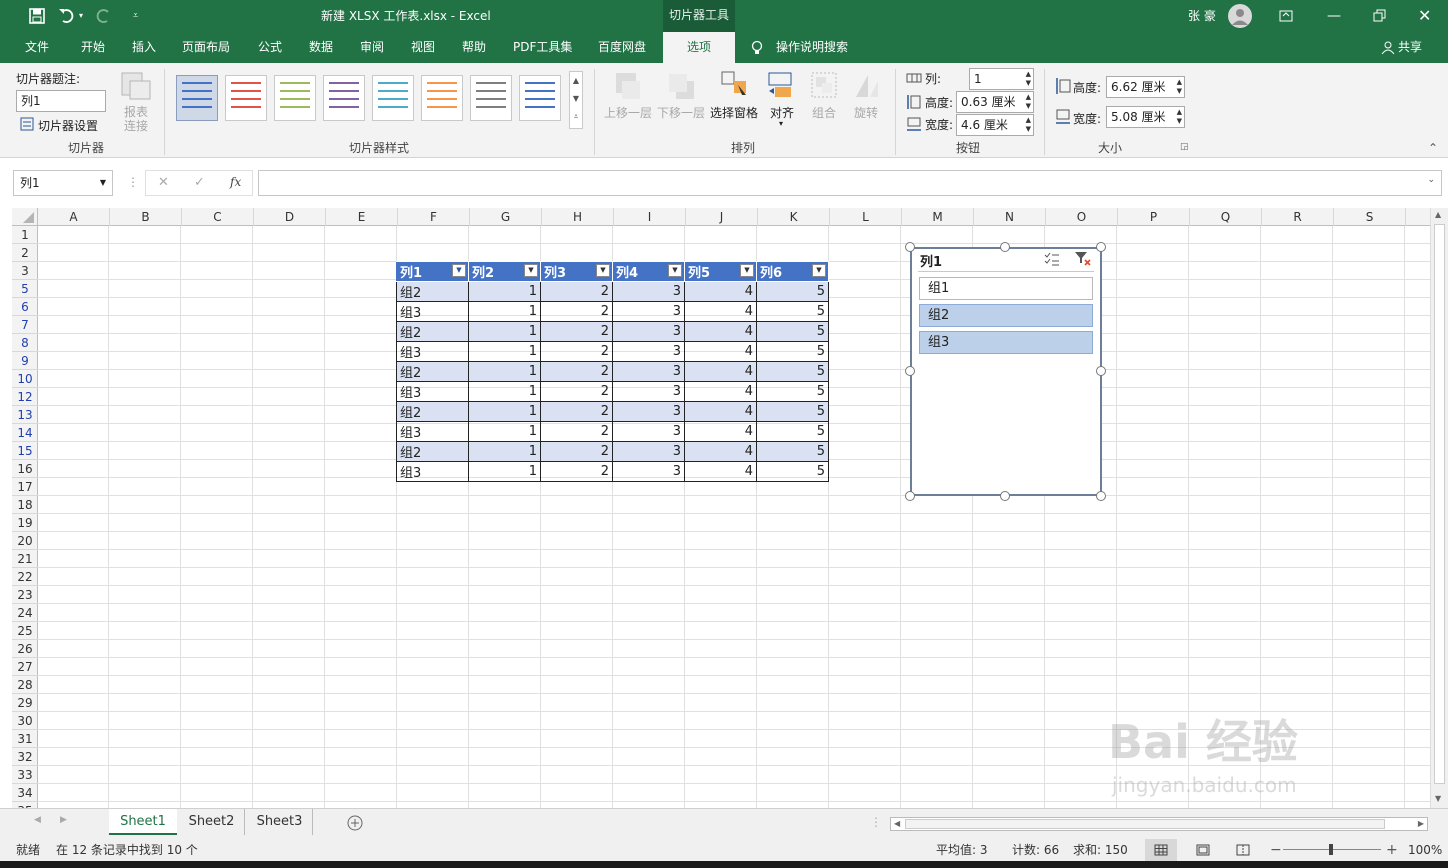  I want to click on customize-qat-icon: ⩡, so click(135, 16).